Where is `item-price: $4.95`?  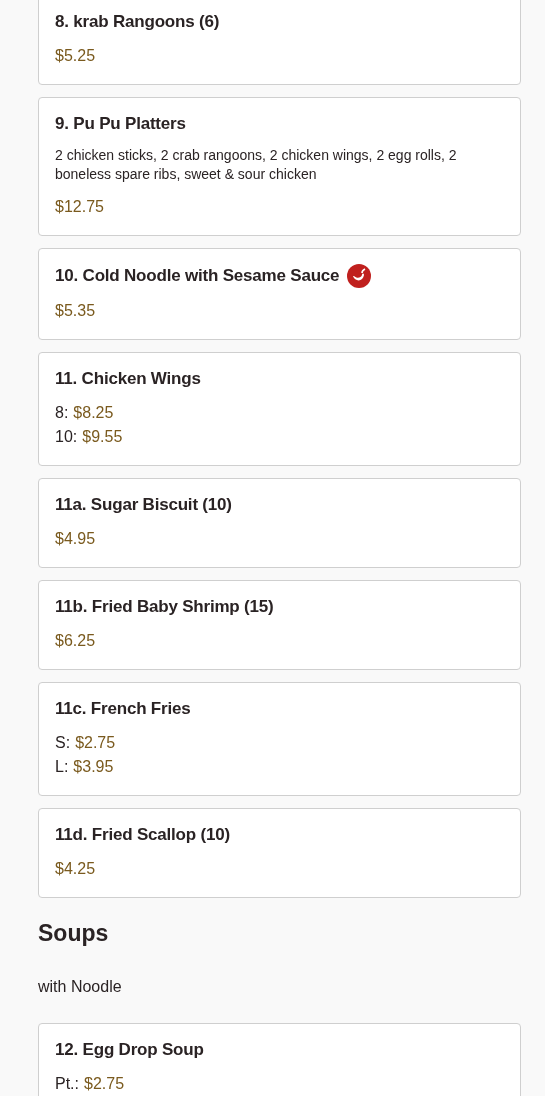 item-price: $4.95 is located at coordinates (75, 539).